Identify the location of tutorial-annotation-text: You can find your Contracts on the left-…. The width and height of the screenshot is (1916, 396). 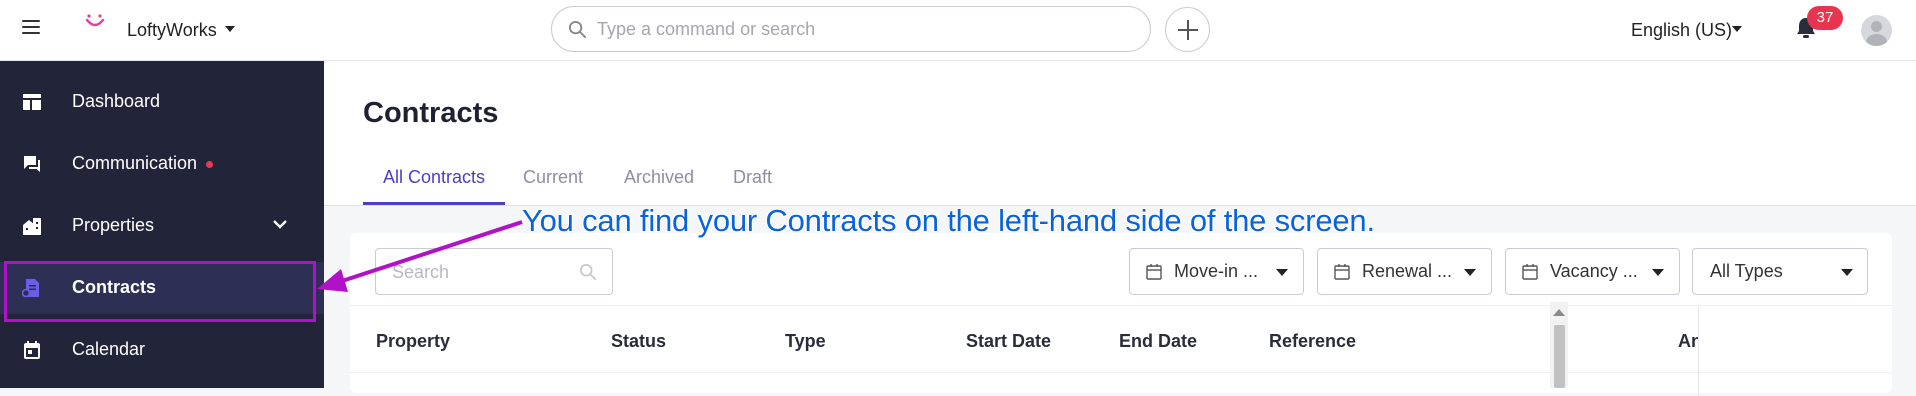
(948, 220).